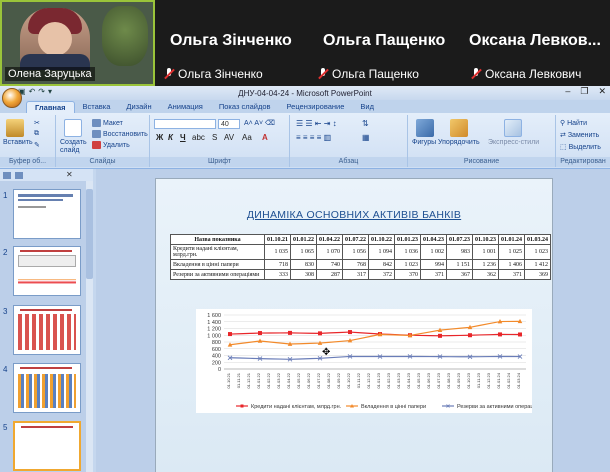 This screenshot has width=610, height=472. Describe the element at coordinates (89, 234) in the screenshot. I see `scroll-thumb` at that location.